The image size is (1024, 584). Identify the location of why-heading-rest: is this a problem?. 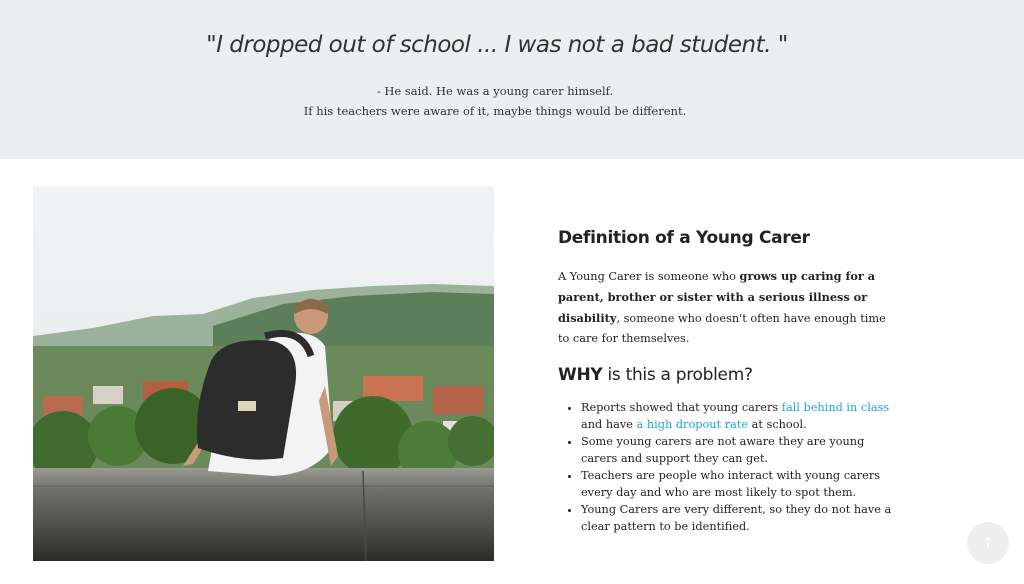
(677, 375).